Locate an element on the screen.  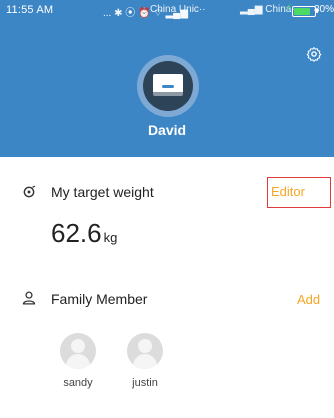
person-icon is located at coordinates (29, 298).